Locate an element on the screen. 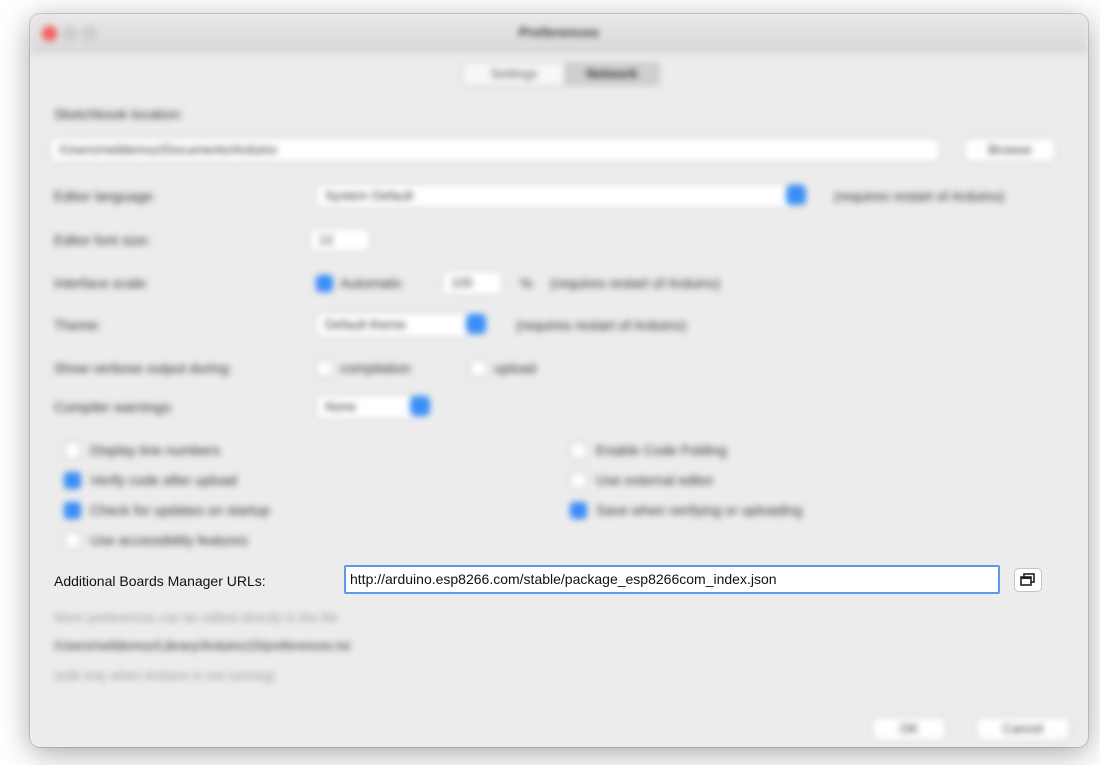 The width and height of the screenshot is (1100, 765). option-verify-code: Verify code after upload is located at coordinates (164, 480).